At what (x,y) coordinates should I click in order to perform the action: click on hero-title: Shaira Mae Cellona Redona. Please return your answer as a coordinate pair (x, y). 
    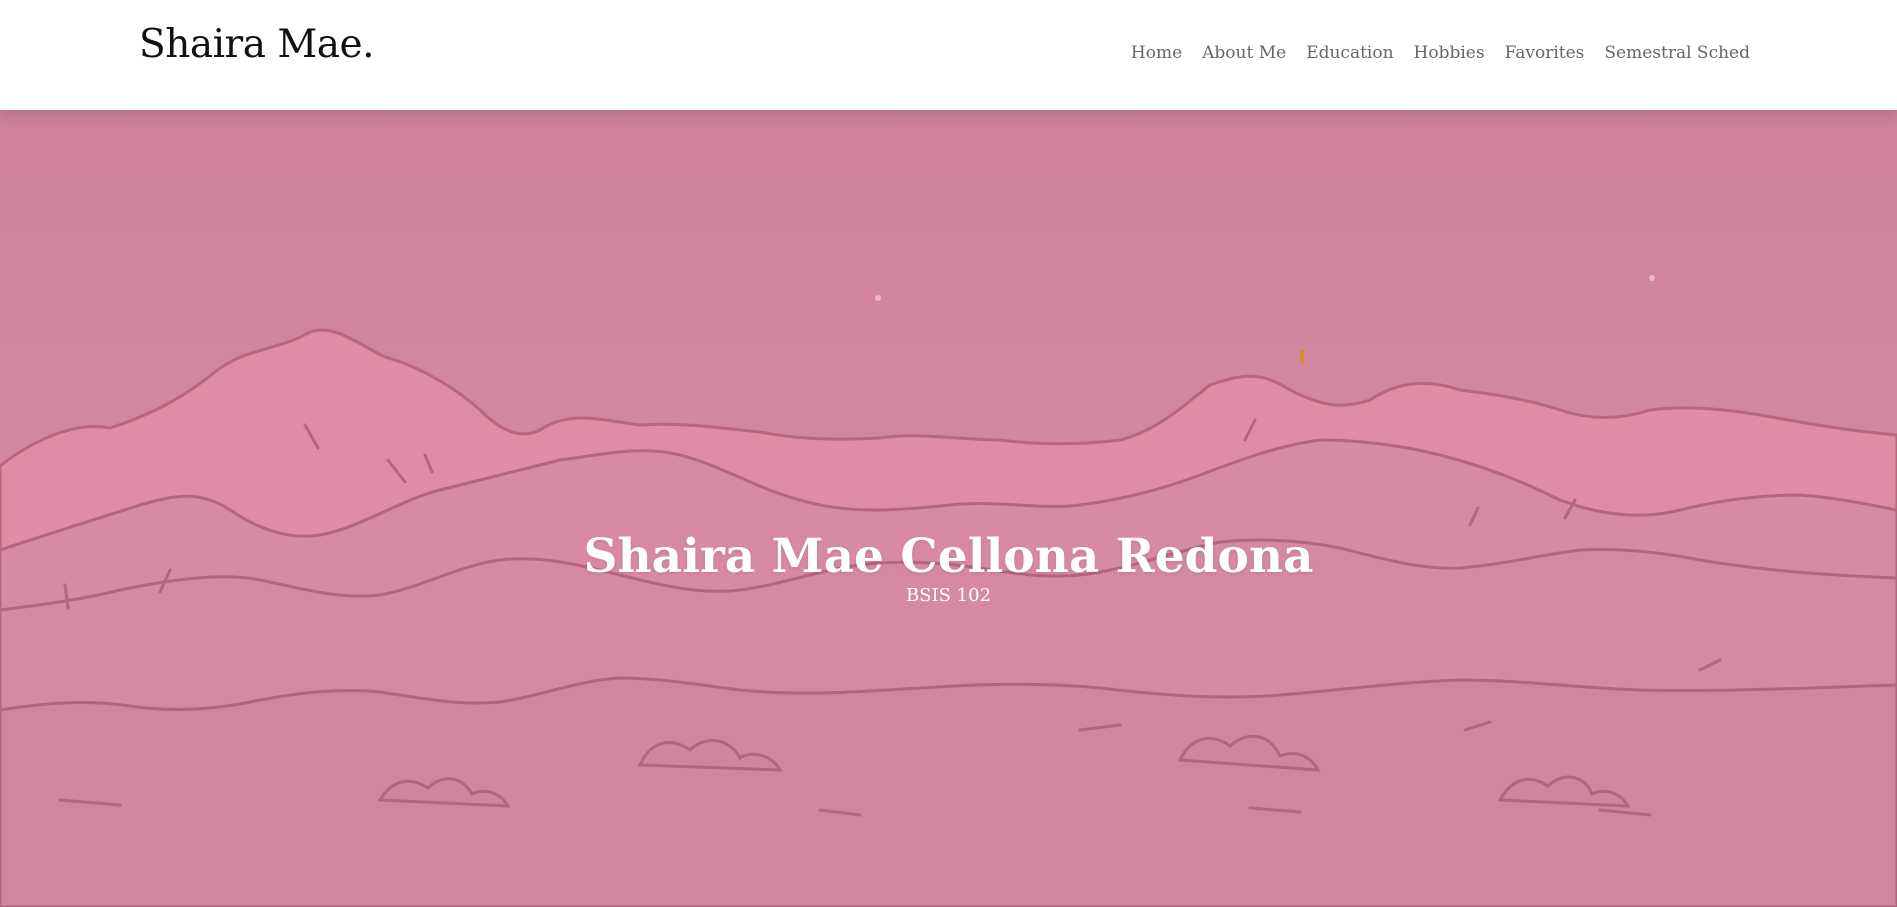
    Looking at the image, I should click on (948, 557).